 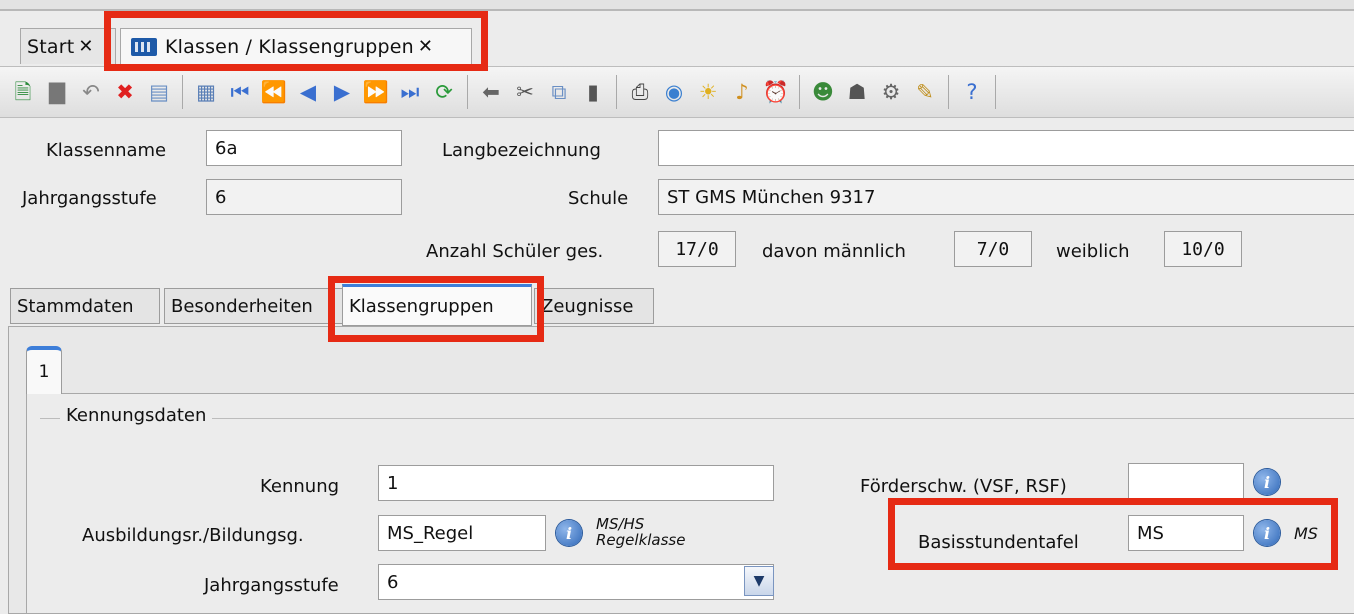 I want to click on group-border-line, so click(x=697, y=418).